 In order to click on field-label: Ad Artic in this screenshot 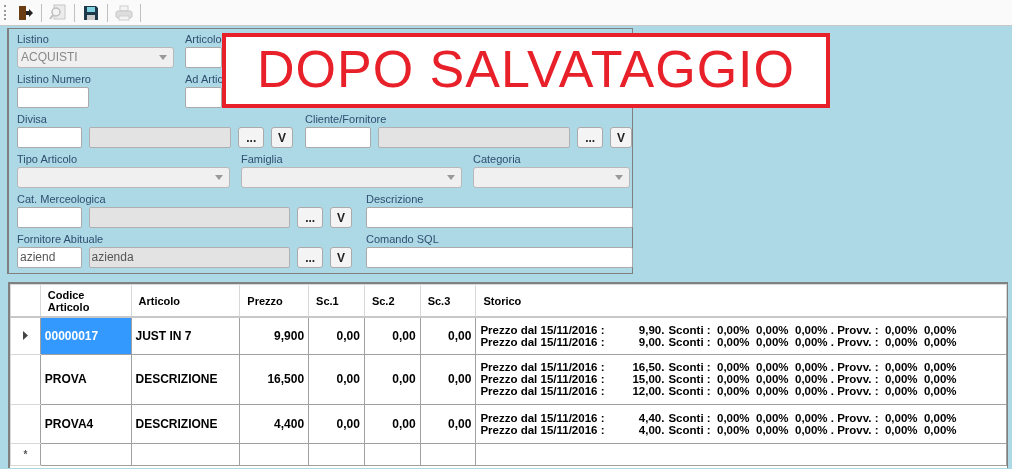, I will do `click(203, 79)`.